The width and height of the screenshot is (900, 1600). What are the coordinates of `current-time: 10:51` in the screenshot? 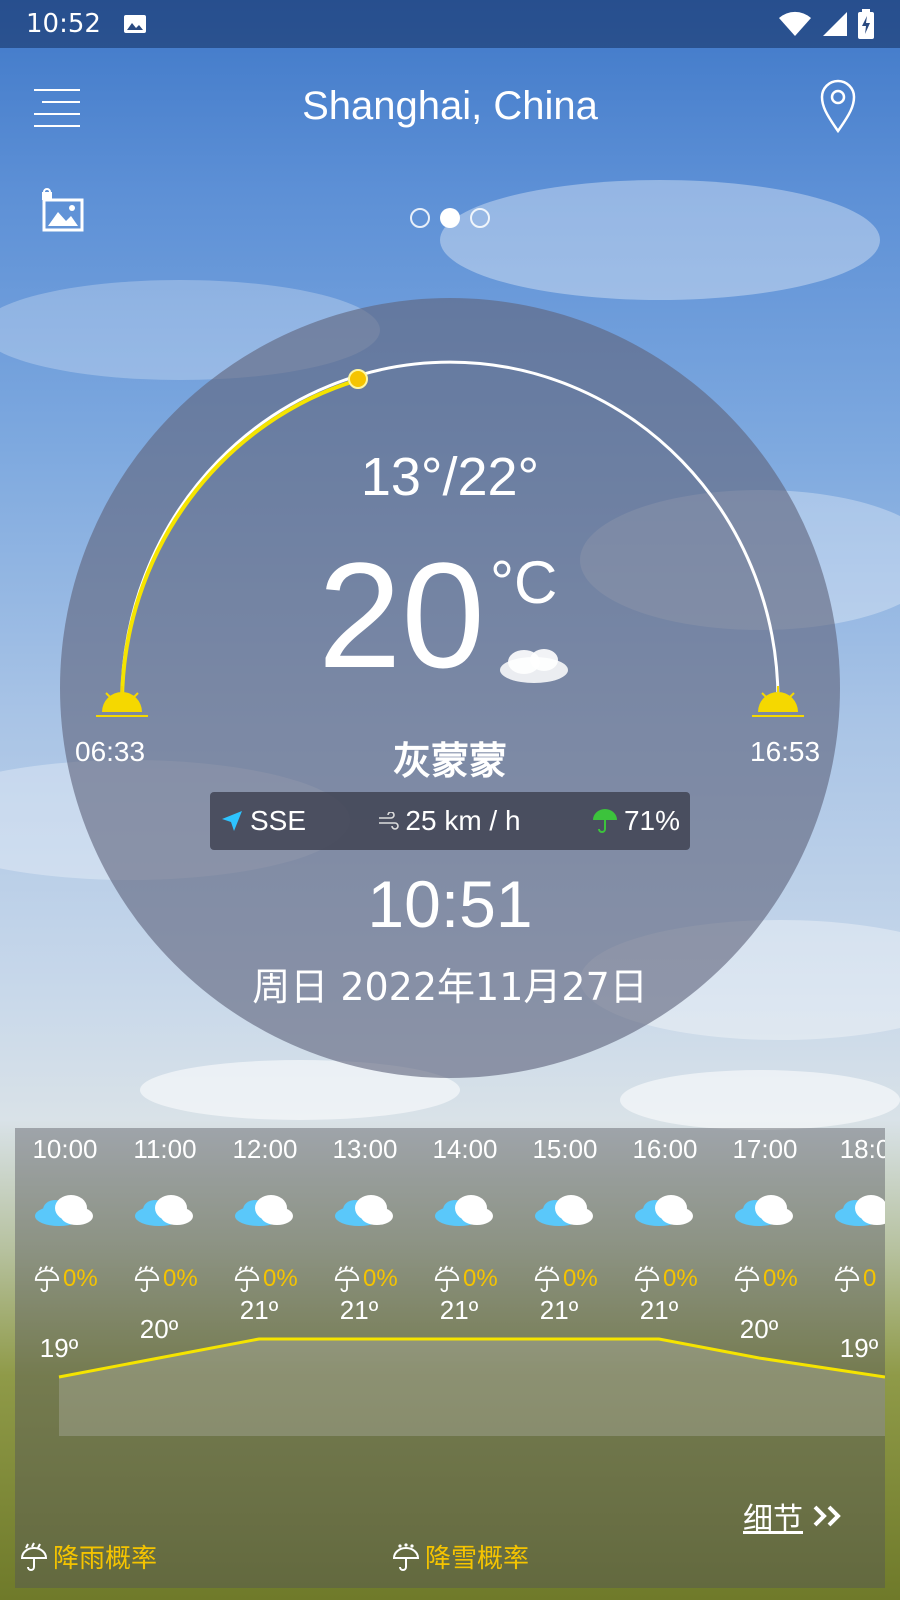 It's located at (450, 904).